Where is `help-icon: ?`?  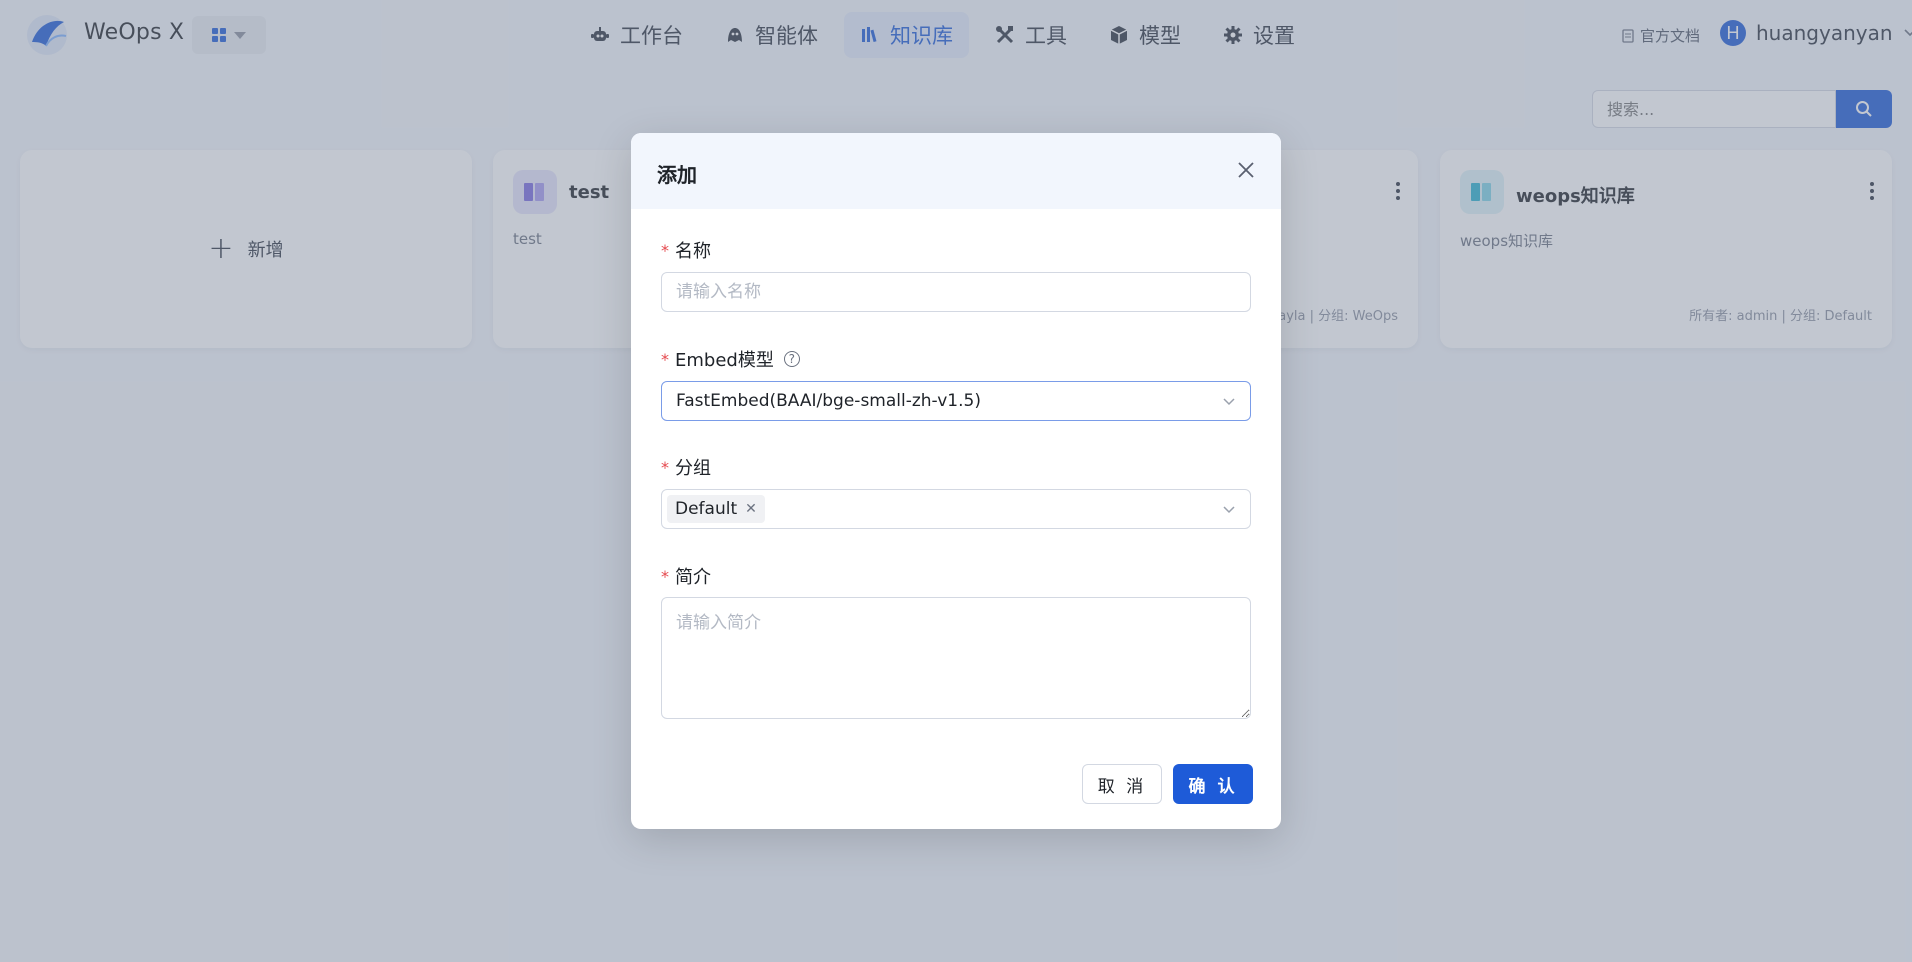
help-icon: ? is located at coordinates (791, 359).